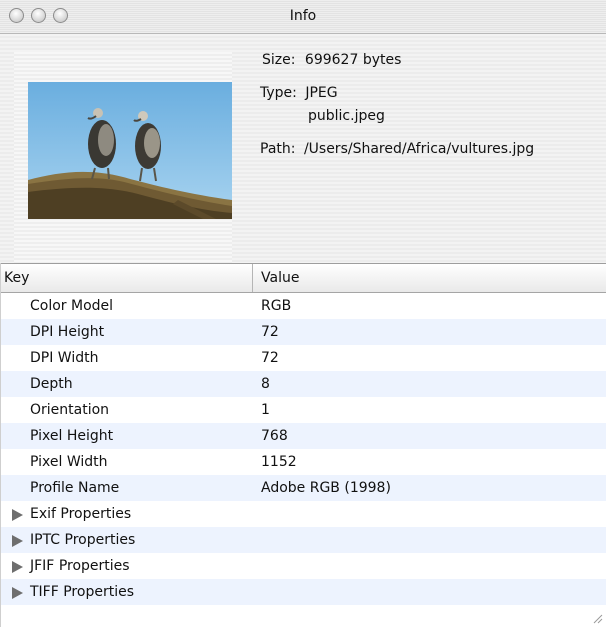  I want to click on group-row-iptc: IPTC Properties, so click(303, 540).